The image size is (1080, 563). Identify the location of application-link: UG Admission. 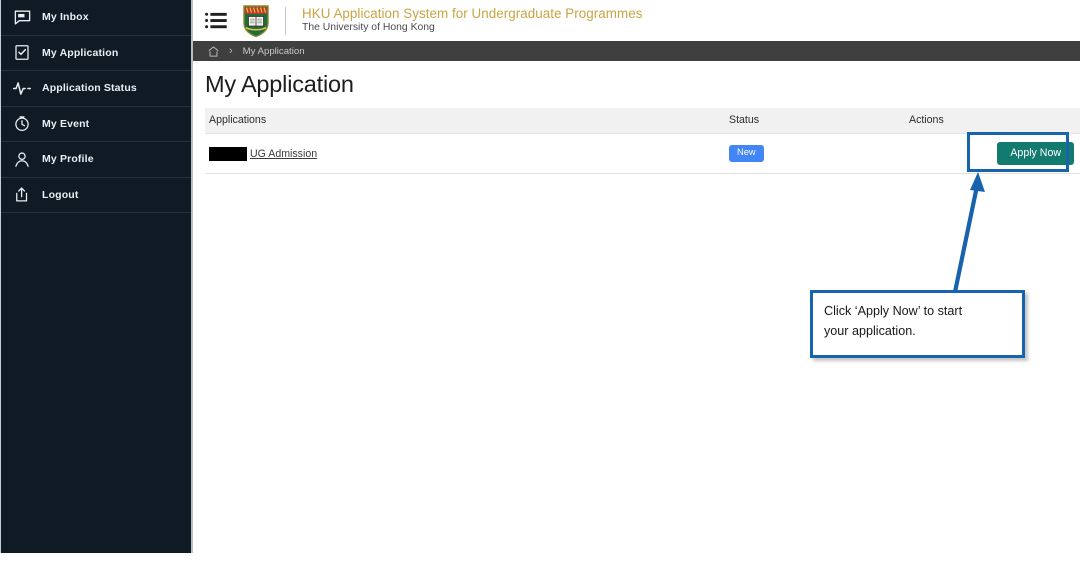
(283, 154).